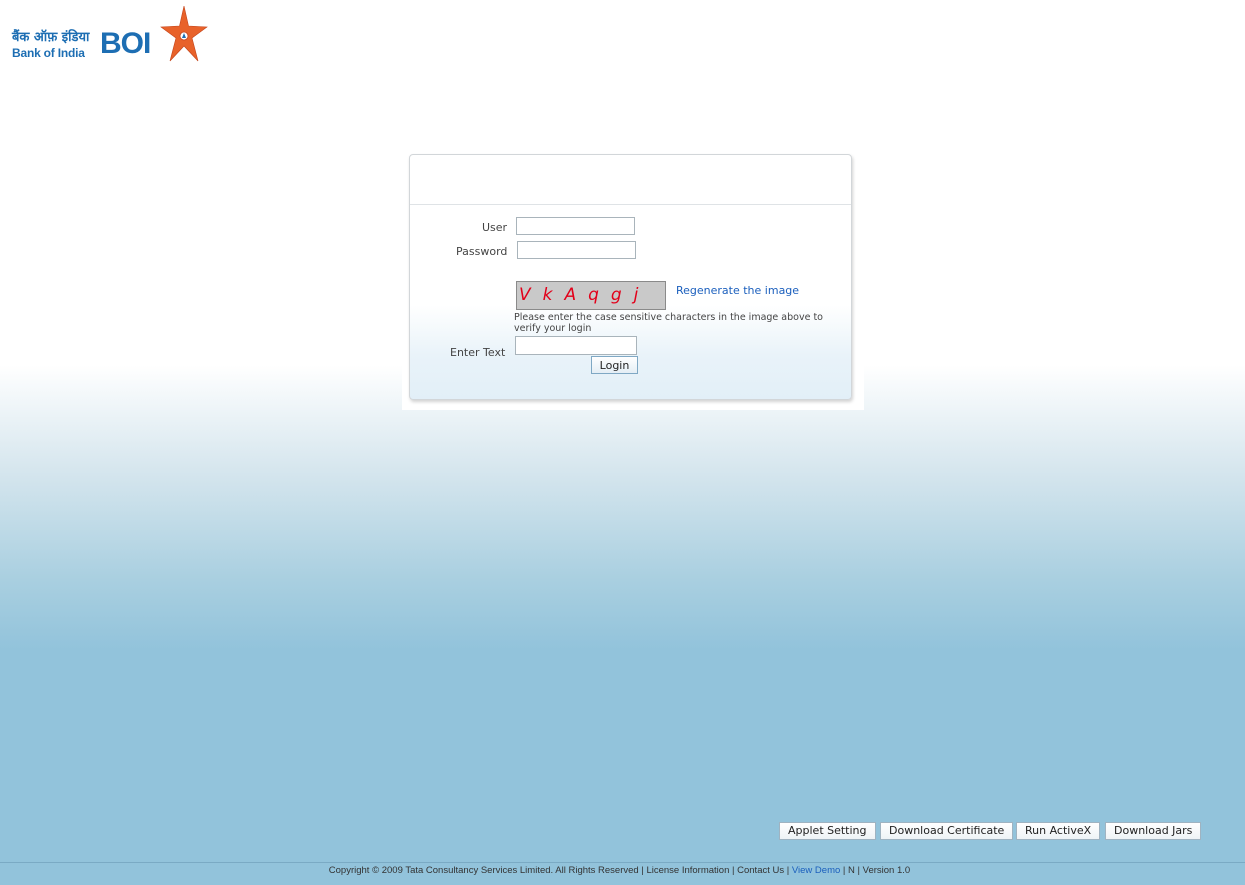 This screenshot has height=885, width=1245. I want to click on footer-n: N, so click(851, 870).